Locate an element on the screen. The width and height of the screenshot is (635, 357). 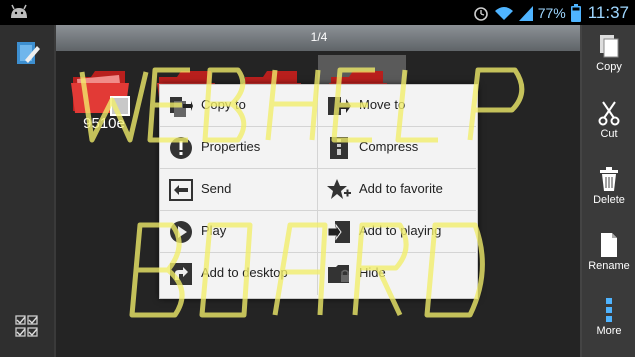
battery-percent: 77% is located at coordinates (551, 12).